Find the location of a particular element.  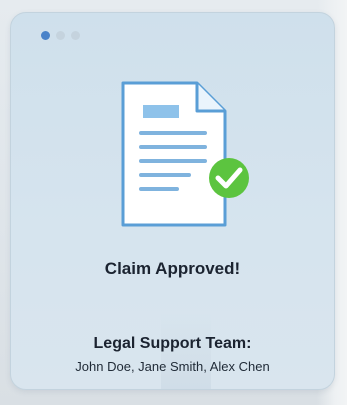

document-icon is located at coordinates (174, 154).